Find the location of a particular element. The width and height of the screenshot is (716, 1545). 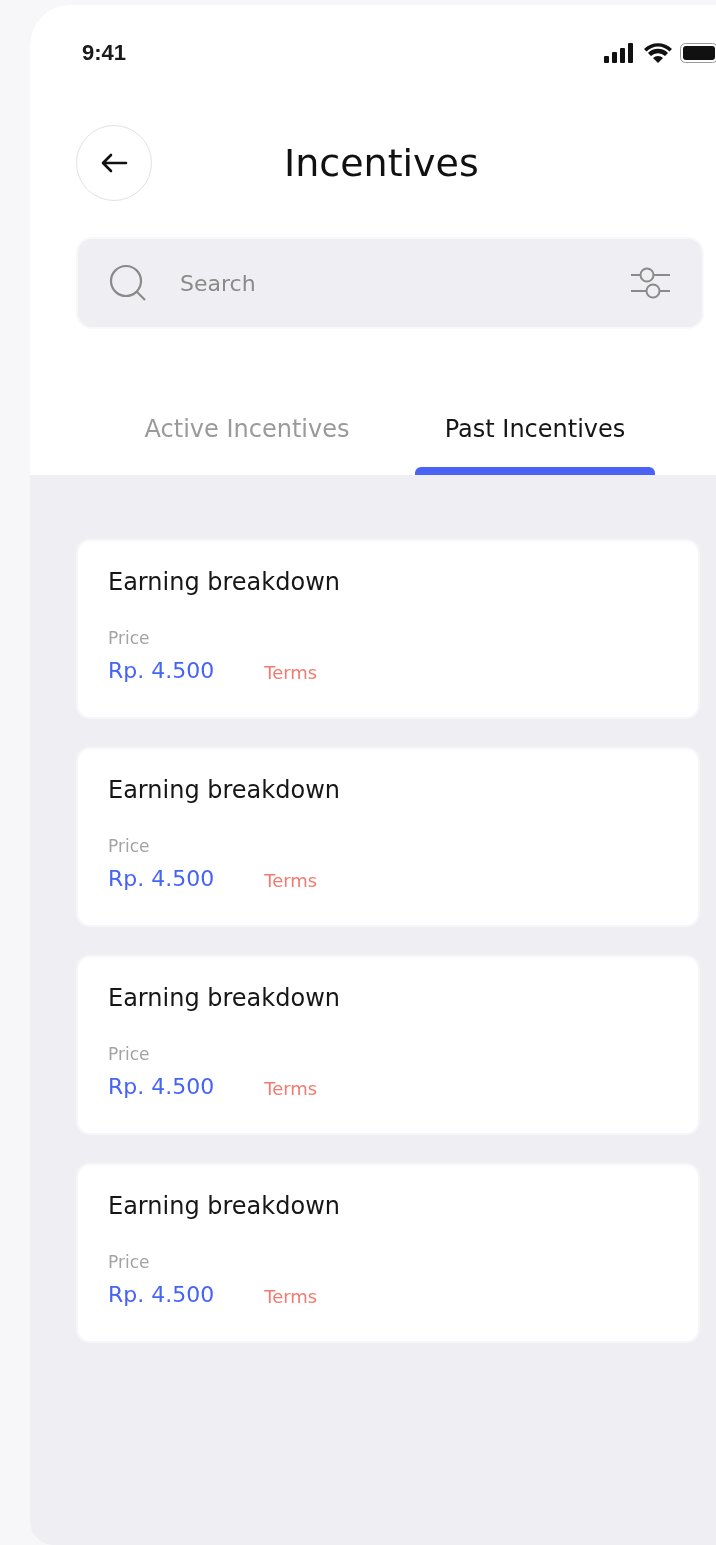

search-icon is located at coordinates (128, 283).